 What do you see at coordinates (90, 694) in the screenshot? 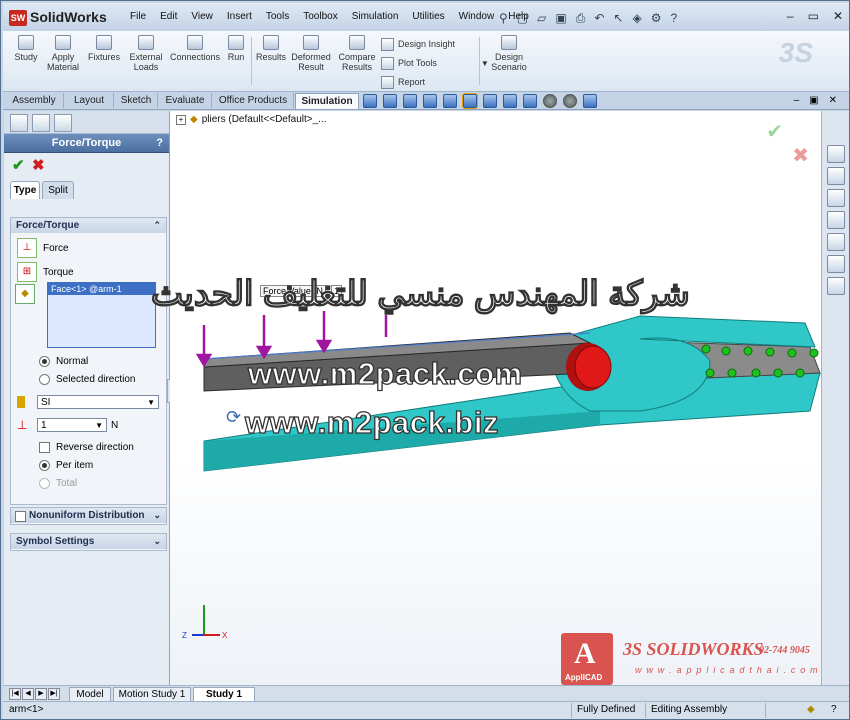
I see `tab-model: Model` at bounding box center [90, 694].